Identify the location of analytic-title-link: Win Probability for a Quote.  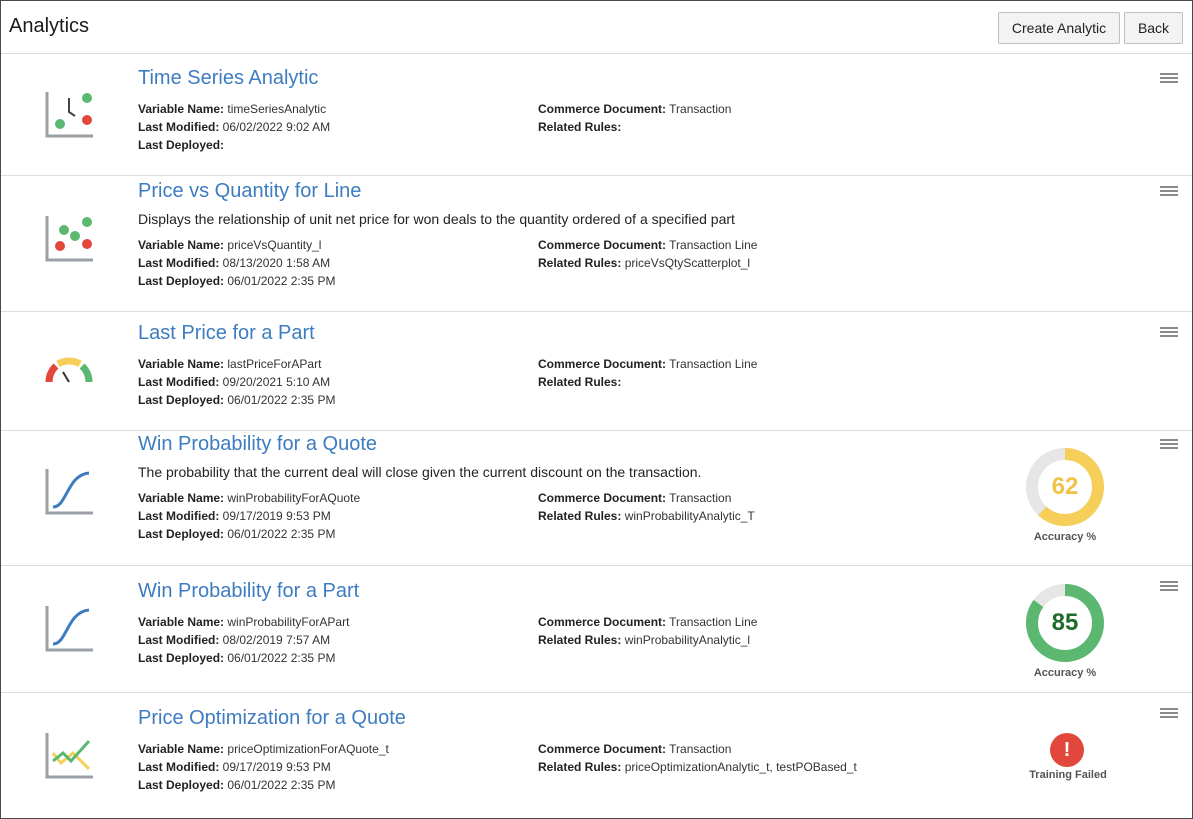
(257, 444).